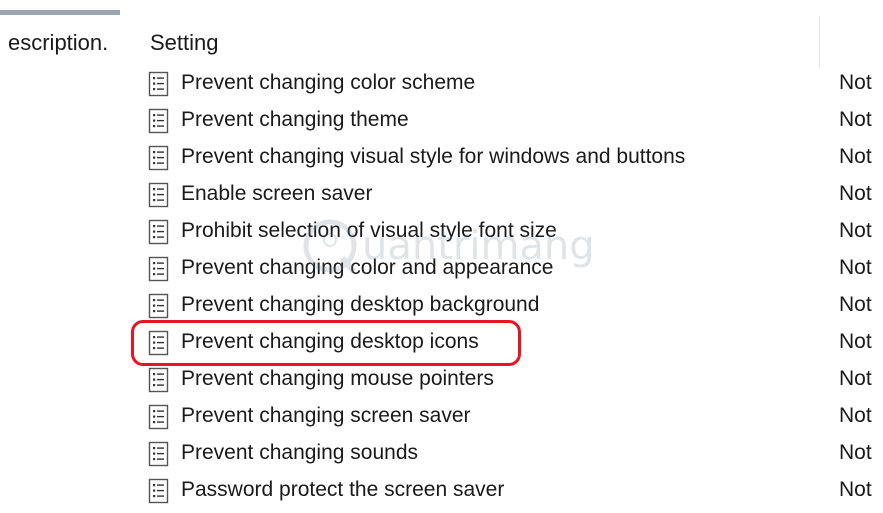 This screenshot has height=513, width=883. I want to click on policy-label: Password protect the screen saver, so click(343, 489).